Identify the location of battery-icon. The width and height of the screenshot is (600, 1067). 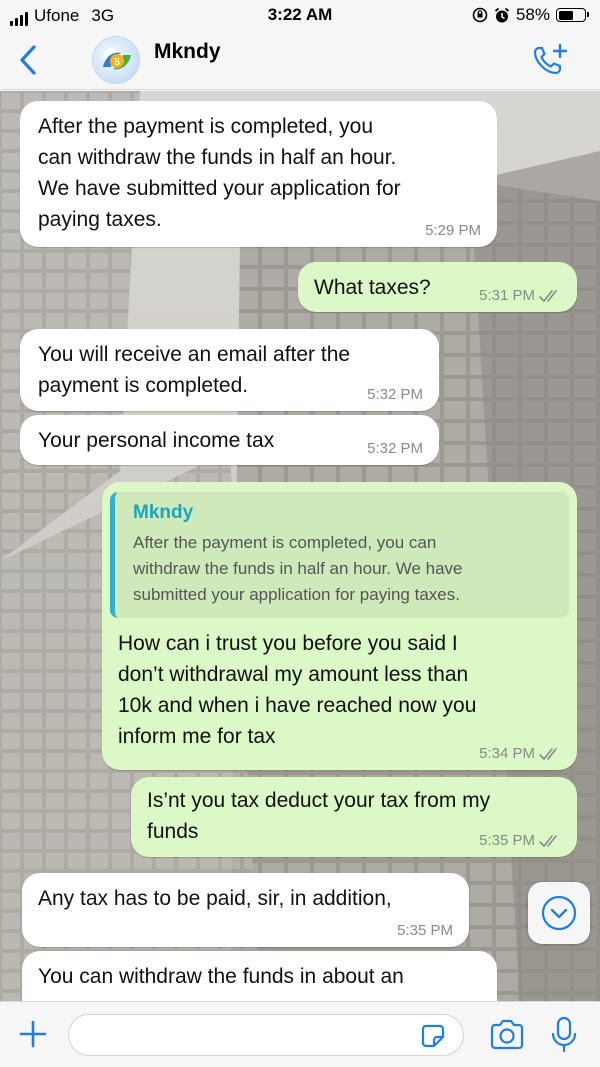
(572, 15).